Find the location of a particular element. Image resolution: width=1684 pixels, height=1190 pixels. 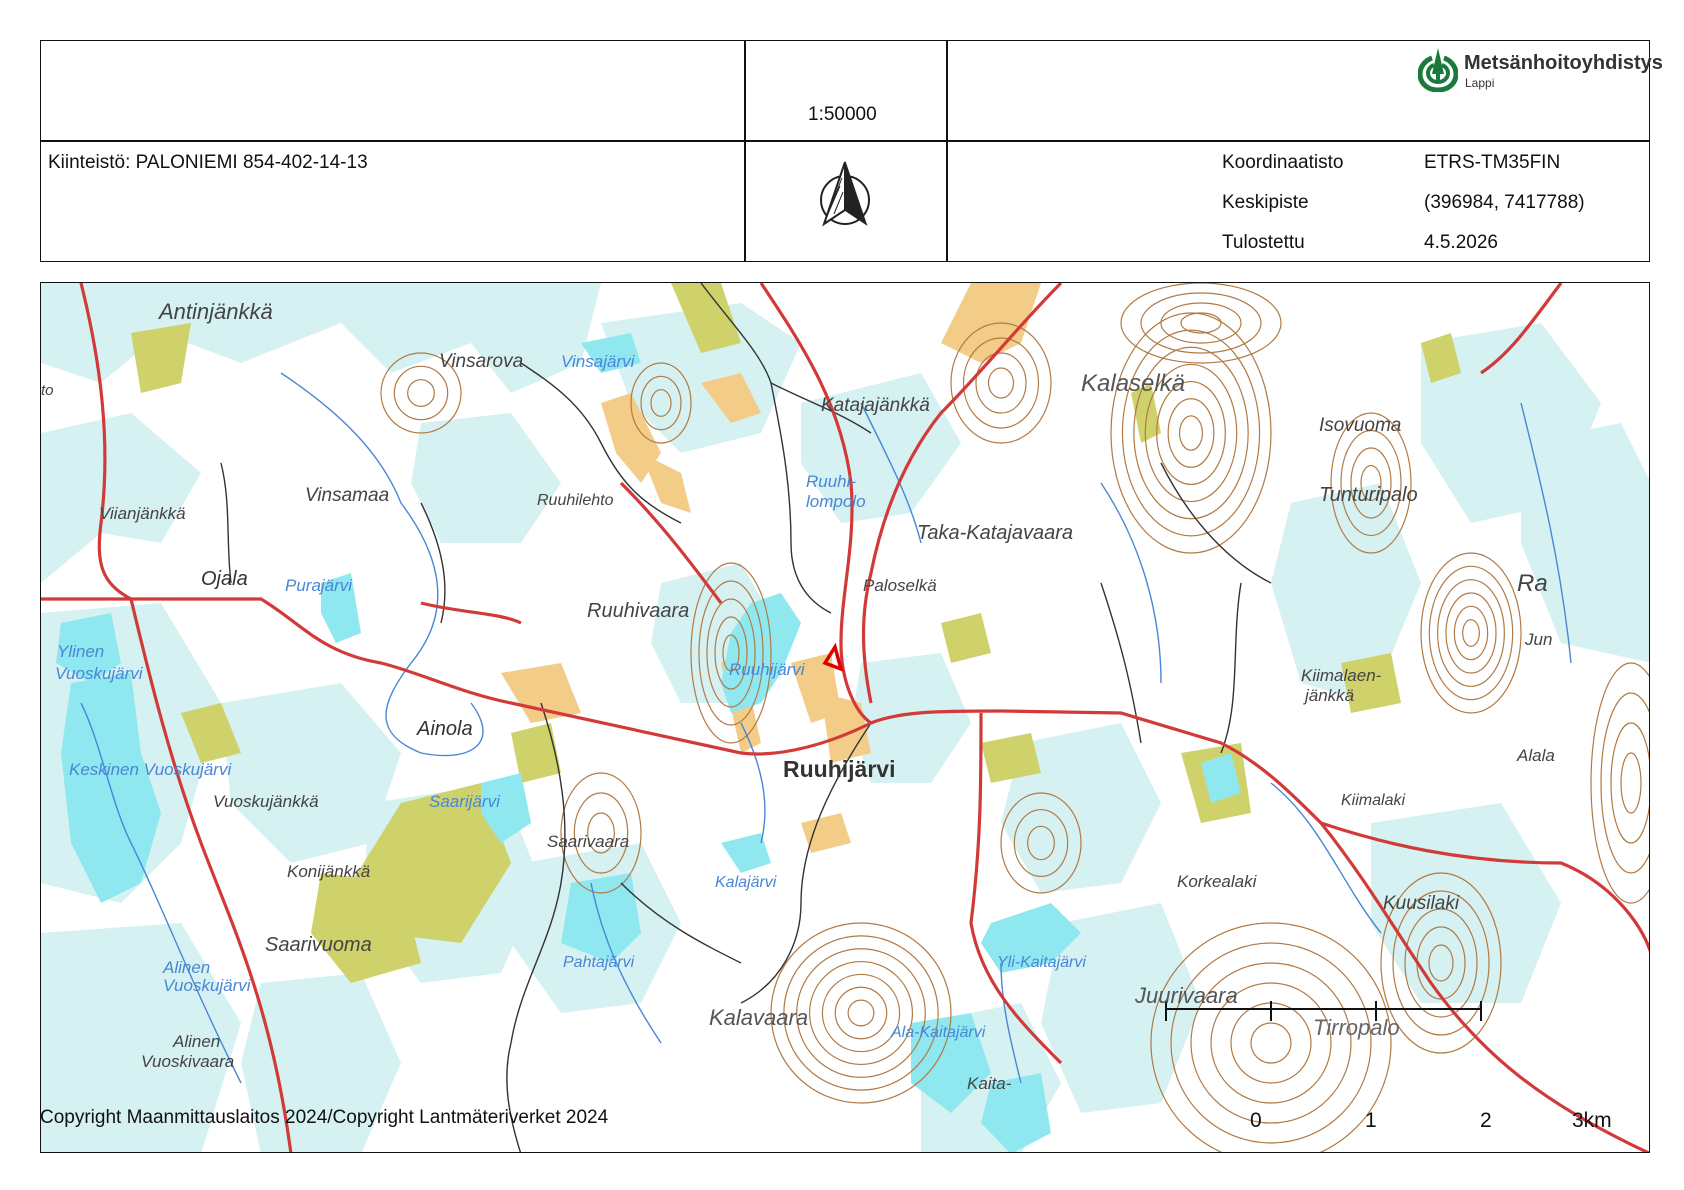

place-label: Kalavaara is located at coordinates (758, 1017).